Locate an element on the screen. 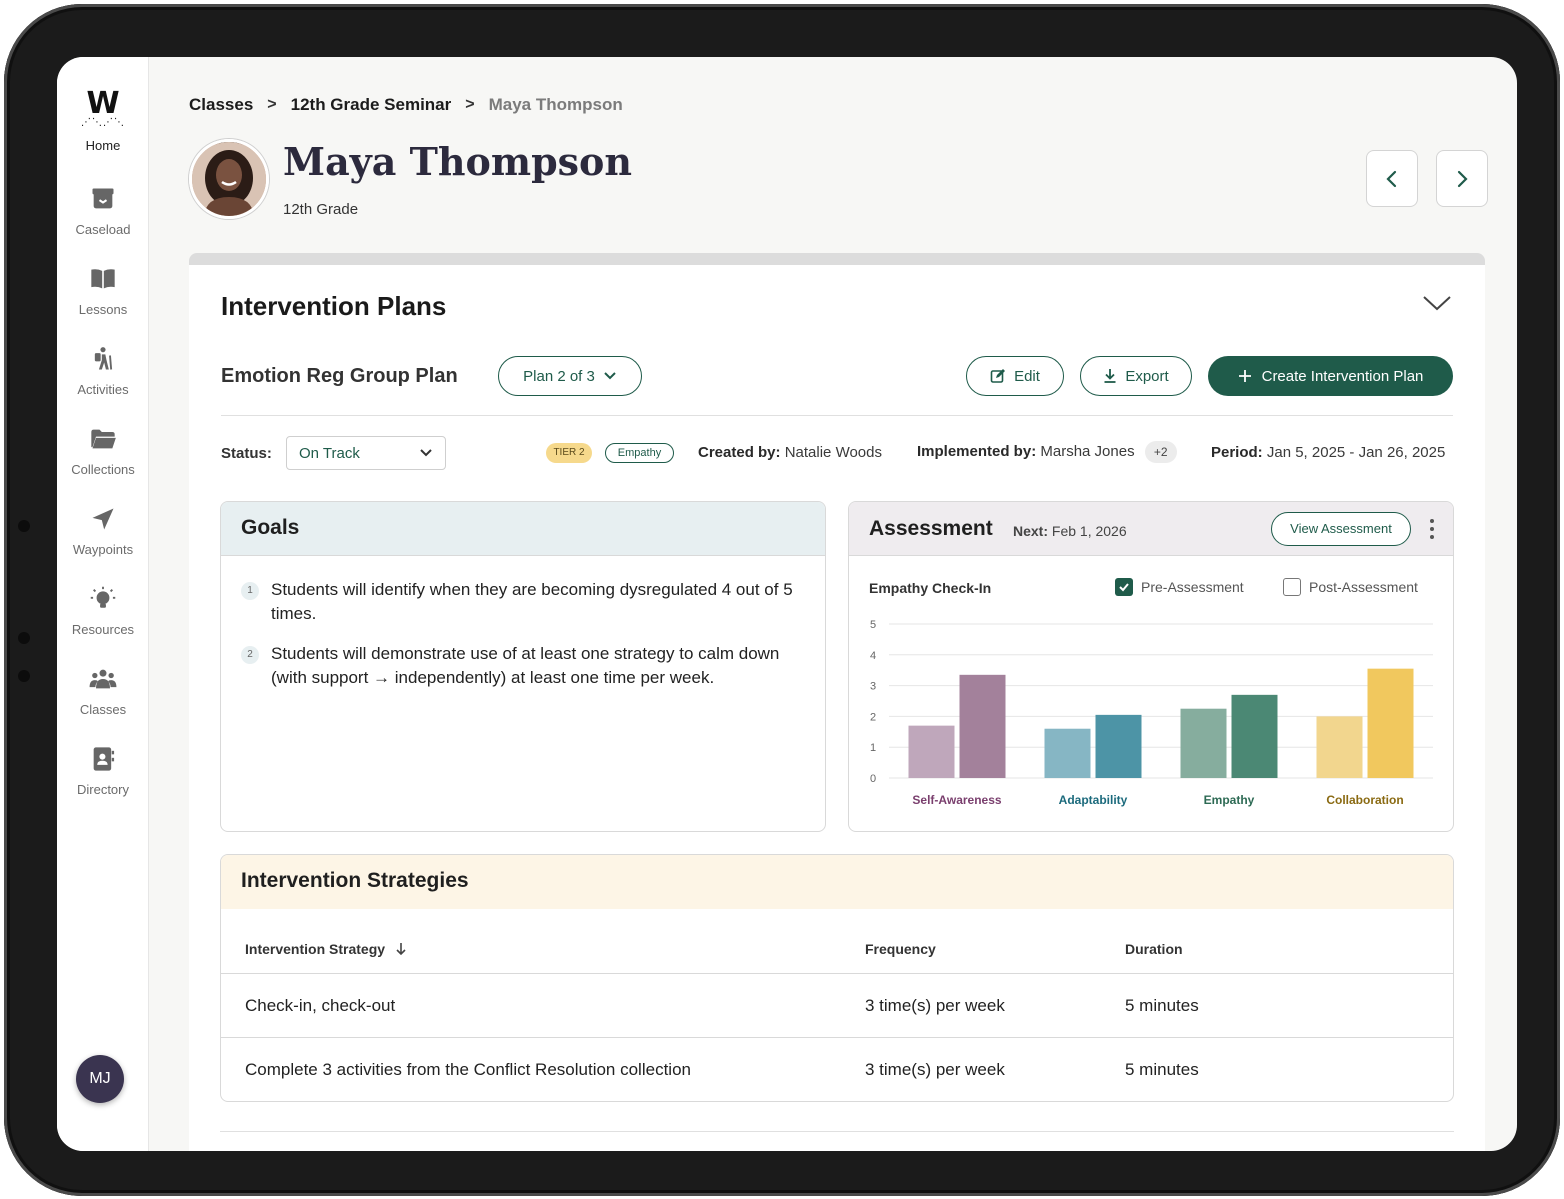 This screenshot has width=1564, height=1199. box-icon is located at coordinates (103, 198).